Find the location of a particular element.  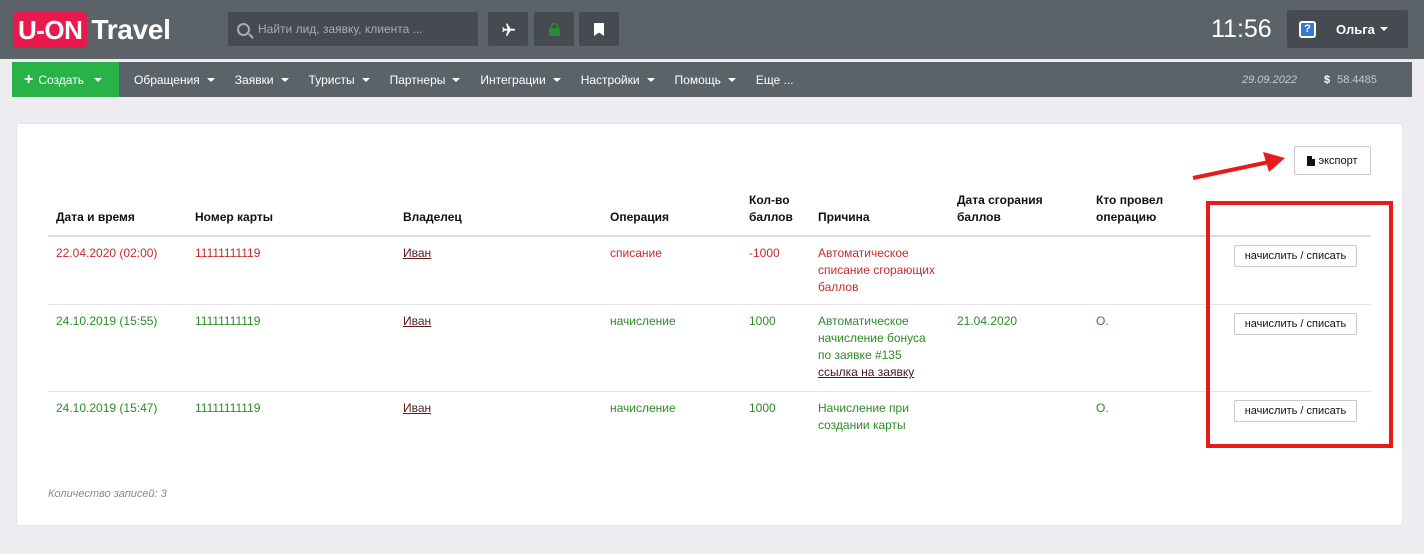

header-expiry-line2: баллов is located at coordinates (979, 217).